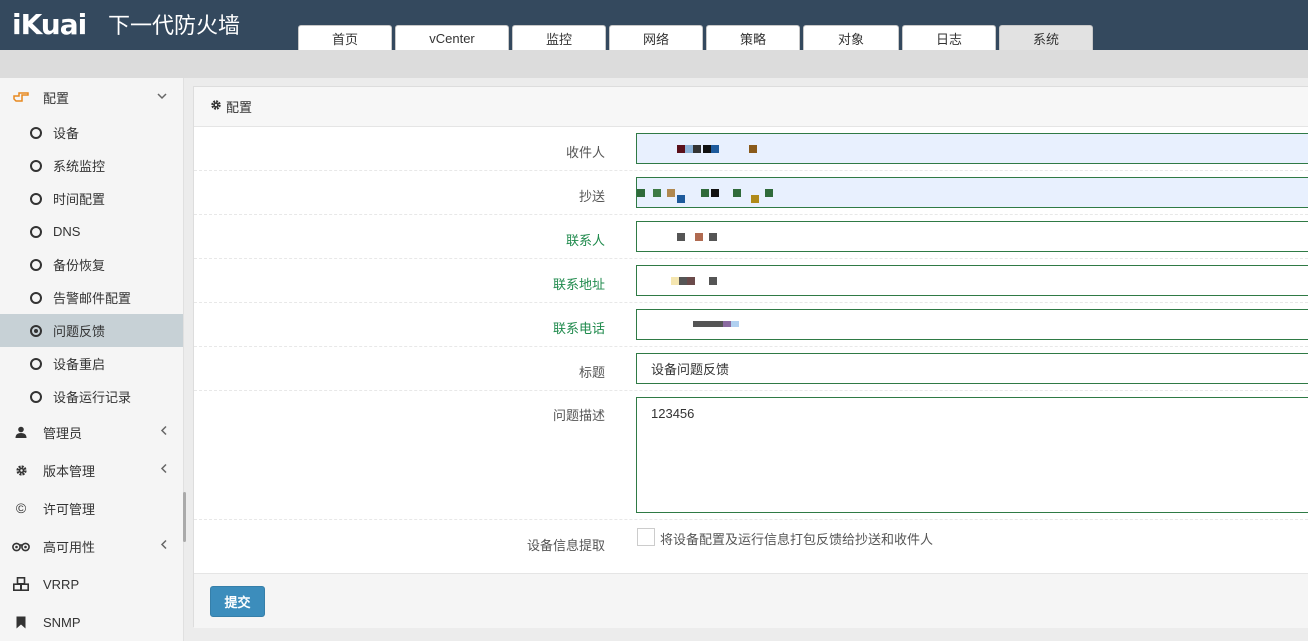  What do you see at coordinates (174, 26) in the screenshot?
I see `product-title: 下一代防火墙` at bounding box center [174, 26].